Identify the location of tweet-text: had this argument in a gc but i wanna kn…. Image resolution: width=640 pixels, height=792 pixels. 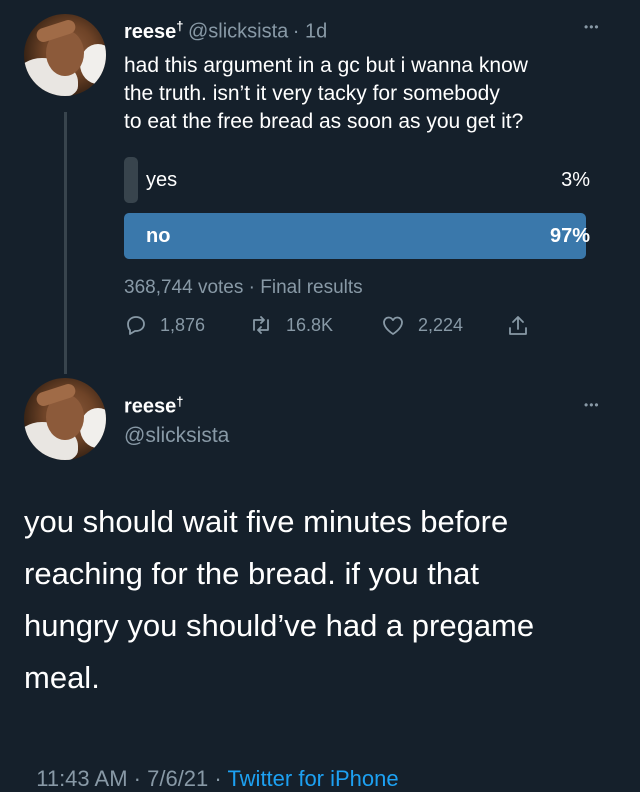
(326, 94).